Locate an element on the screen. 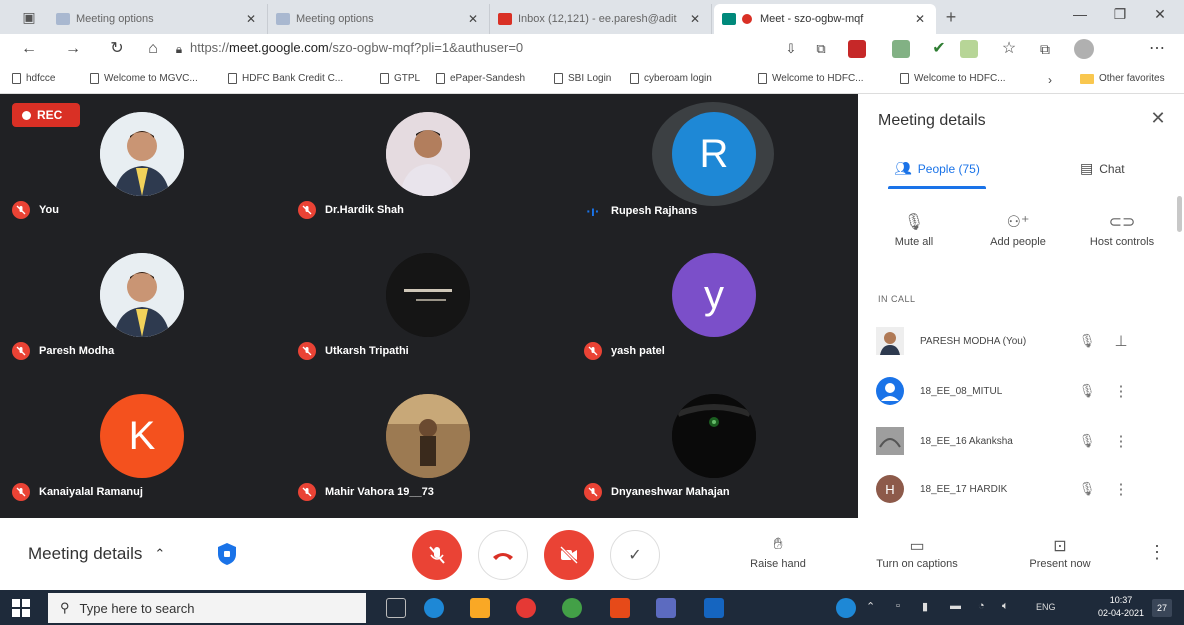 The height and width of the screenshot is (625, 1184). close-panel-icon: ✕ is located at coordinates (1158, 118).